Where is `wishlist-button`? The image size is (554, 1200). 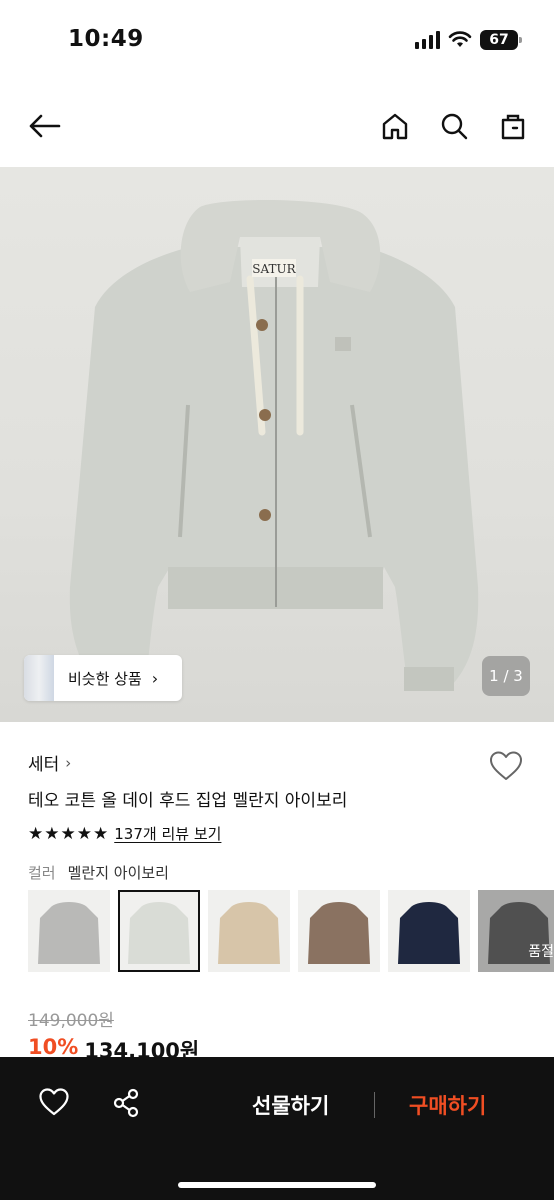
wishlist-button is located at coordinates (54, 1103).